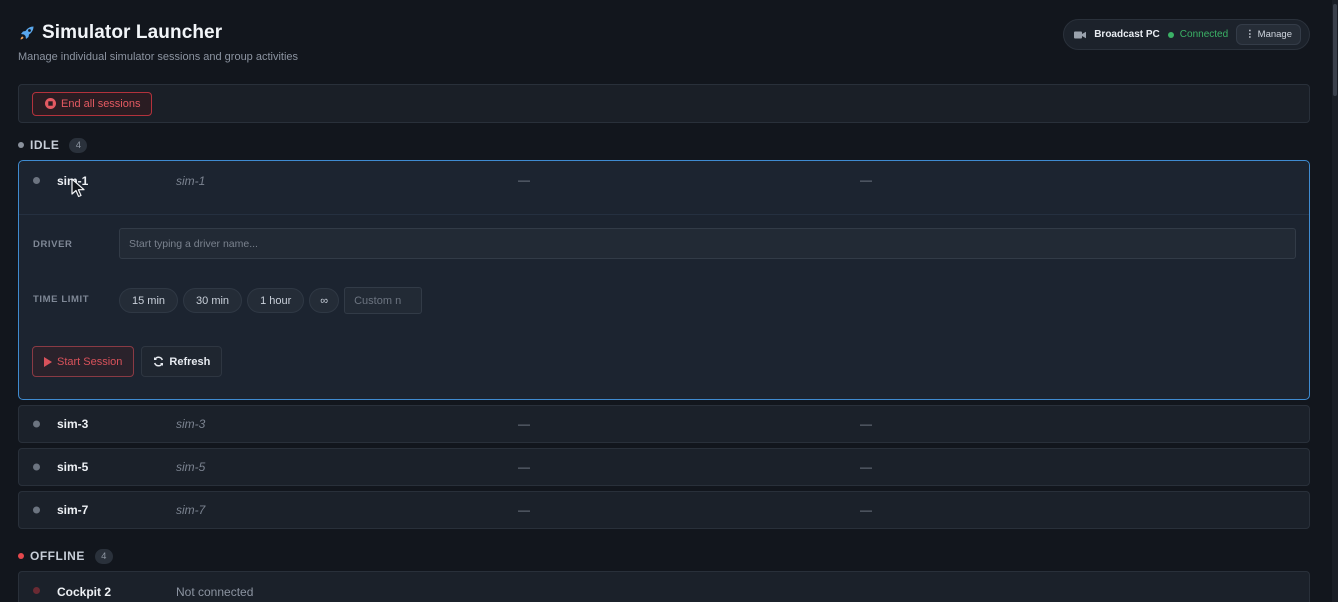  Describe the element at coordinates (707, 243) in the screenshot. I see `driver-name-input` at that location.